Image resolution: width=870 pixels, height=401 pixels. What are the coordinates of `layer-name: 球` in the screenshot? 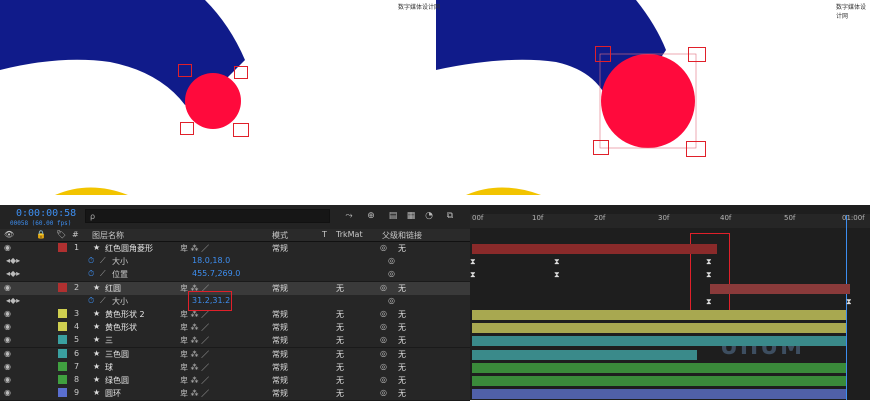 It's located at (109, 367).